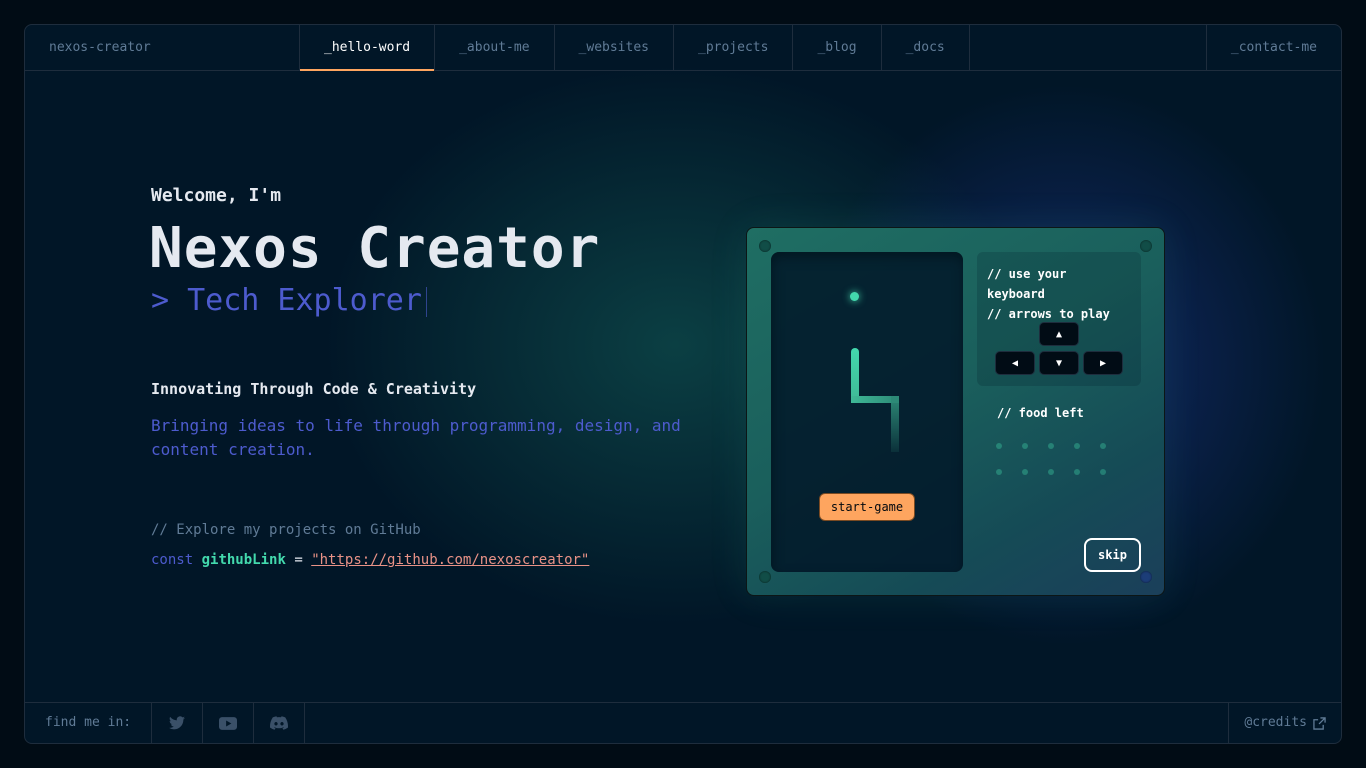 This screenshot has height=768, width=1366. What do you see at coordinates (1319, 723) in the screenshot?
I see `external-link-icon` at bounding box center [1319, 723].